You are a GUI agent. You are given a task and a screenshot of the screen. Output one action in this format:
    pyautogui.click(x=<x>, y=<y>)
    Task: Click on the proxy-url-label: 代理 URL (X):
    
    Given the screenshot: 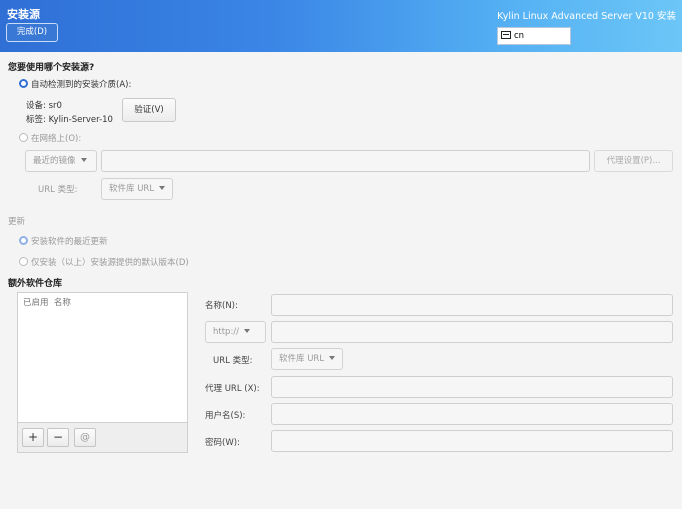 What is the action you would take?
    pyautogui.click(x=232, y=389)
    